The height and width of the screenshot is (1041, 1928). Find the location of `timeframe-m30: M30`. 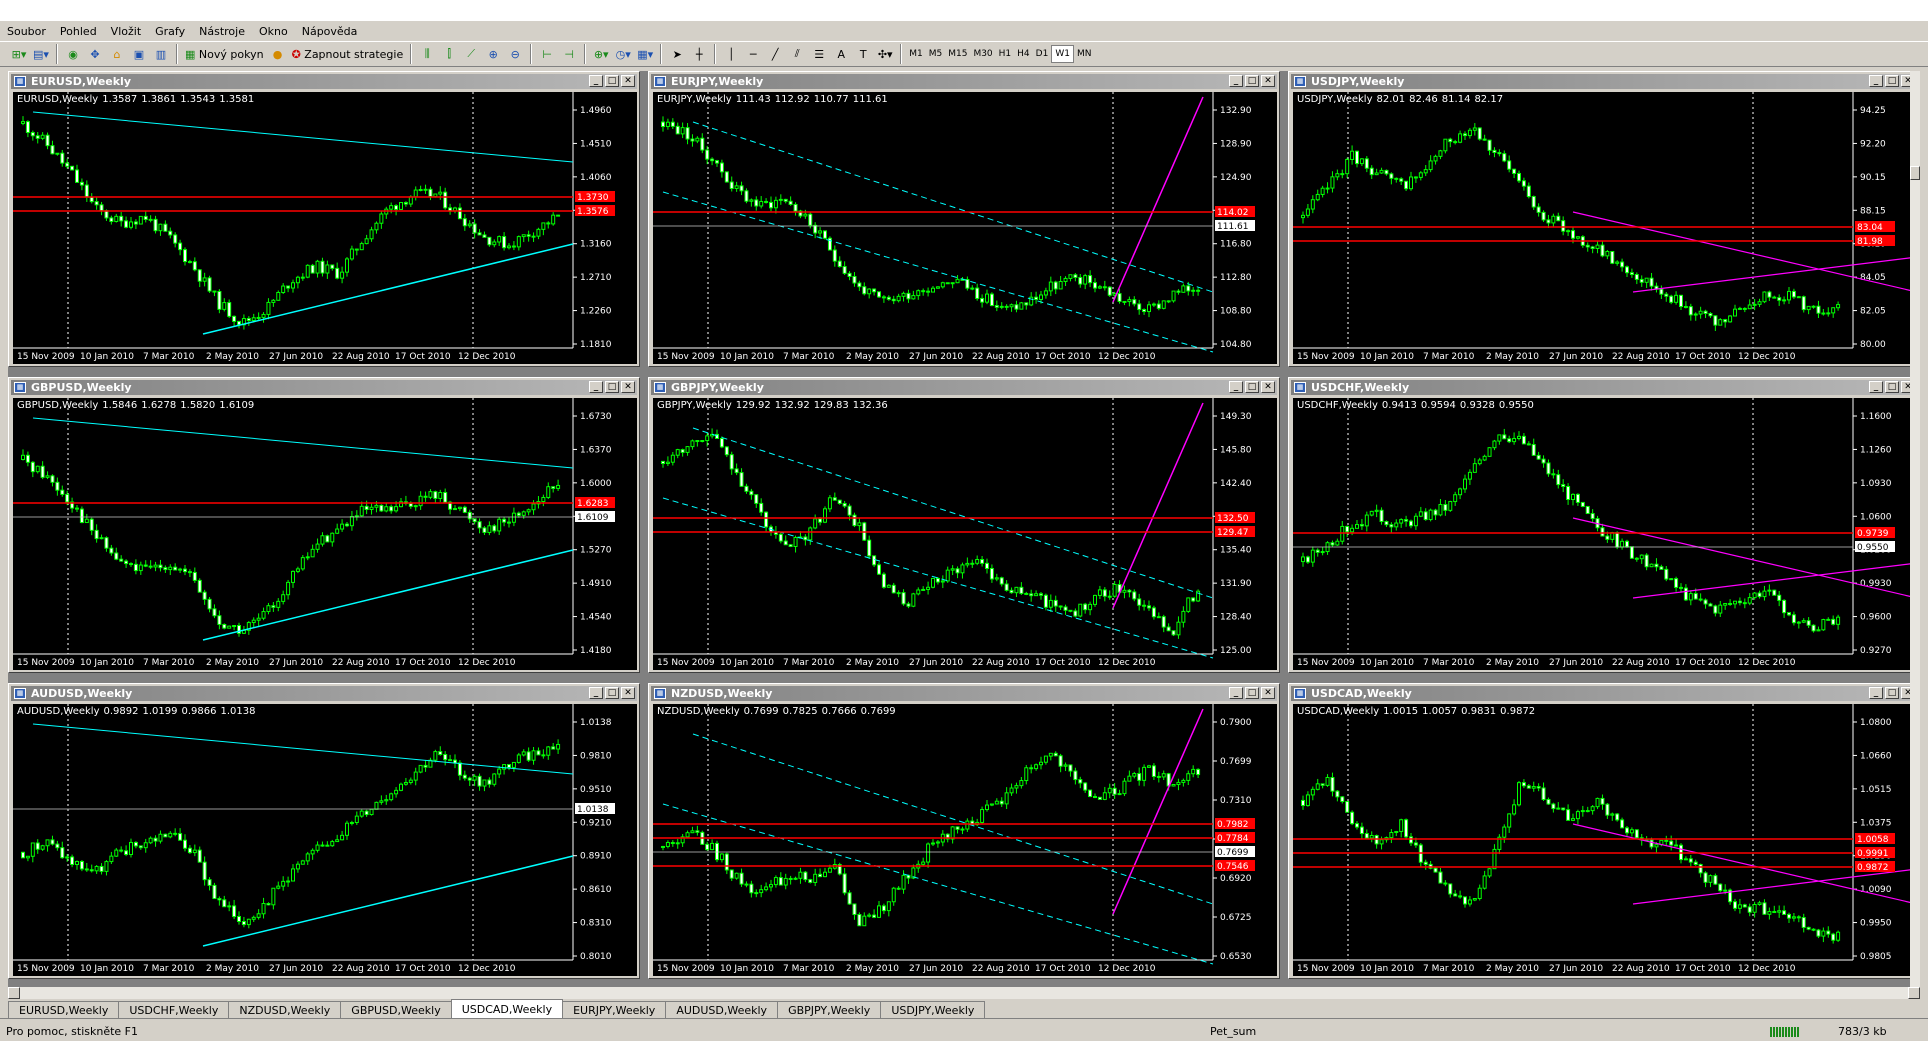

timeframe-m30: M30 is located at coordinates (982, 54).